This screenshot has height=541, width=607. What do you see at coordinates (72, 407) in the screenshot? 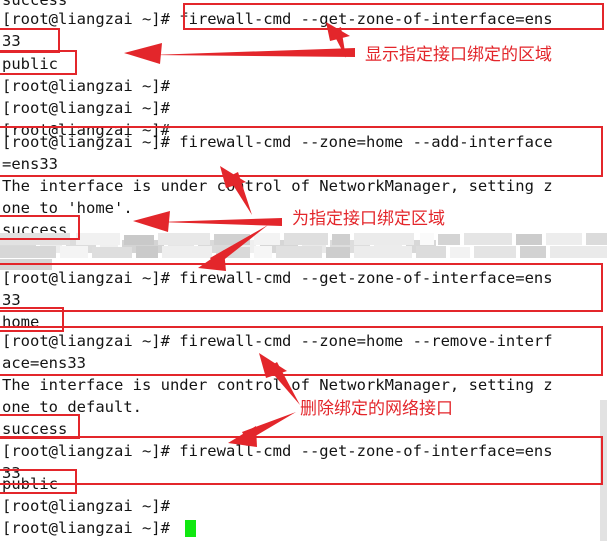
I see `terminal-line: one to default.` at bounding box center [72, 407].